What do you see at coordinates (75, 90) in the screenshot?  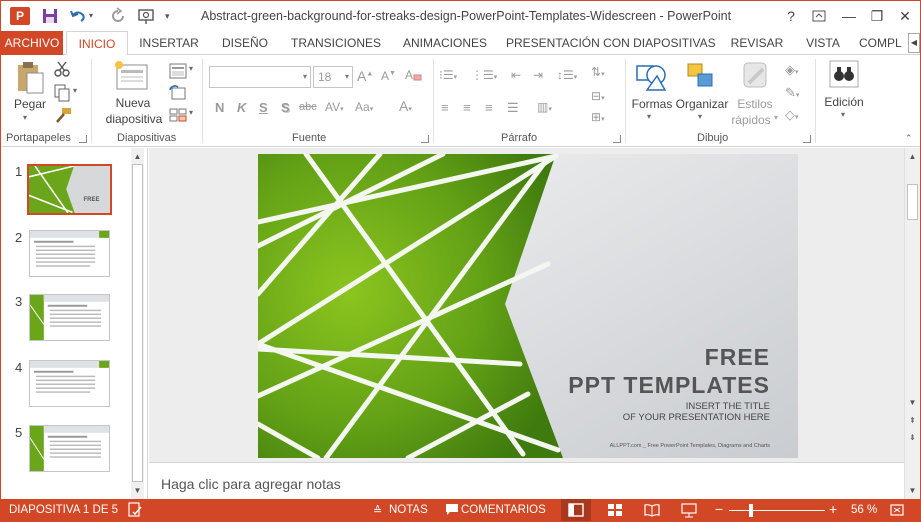 I see `copy-dropdown-icon: ▾` at bounding box center [75, 90].